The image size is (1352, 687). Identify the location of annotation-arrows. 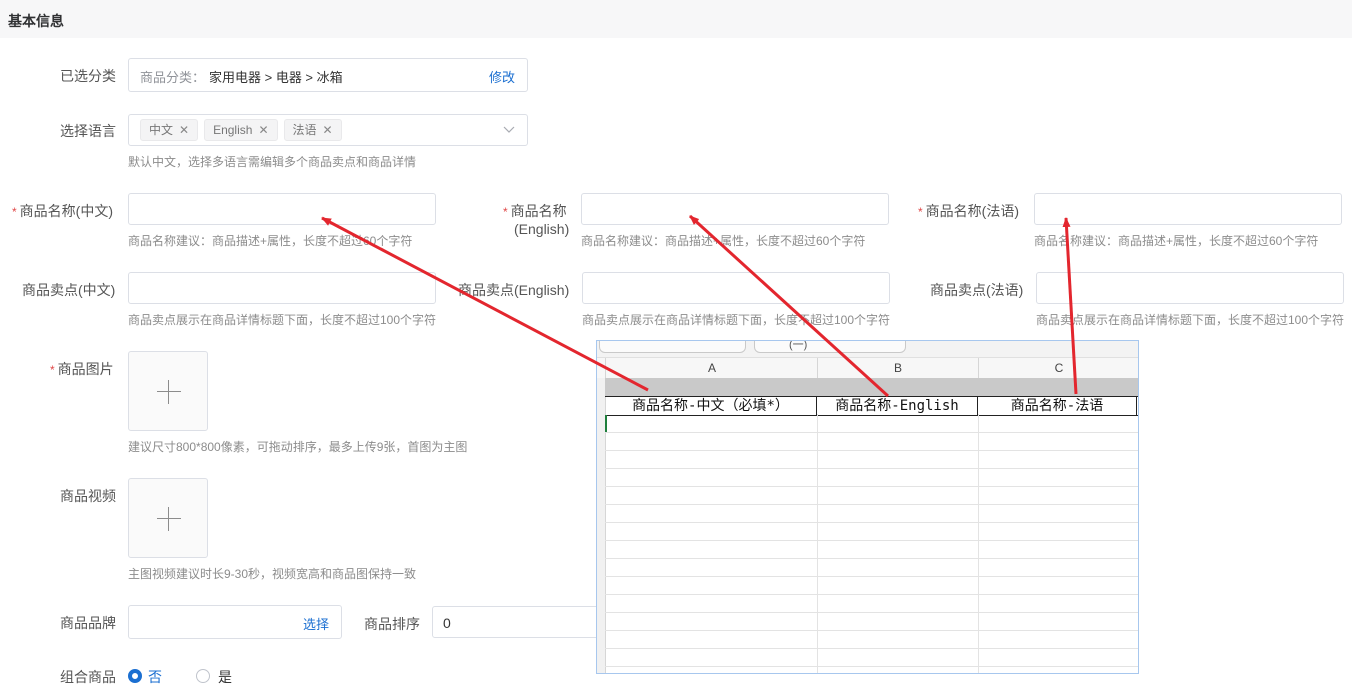
(699, 306).